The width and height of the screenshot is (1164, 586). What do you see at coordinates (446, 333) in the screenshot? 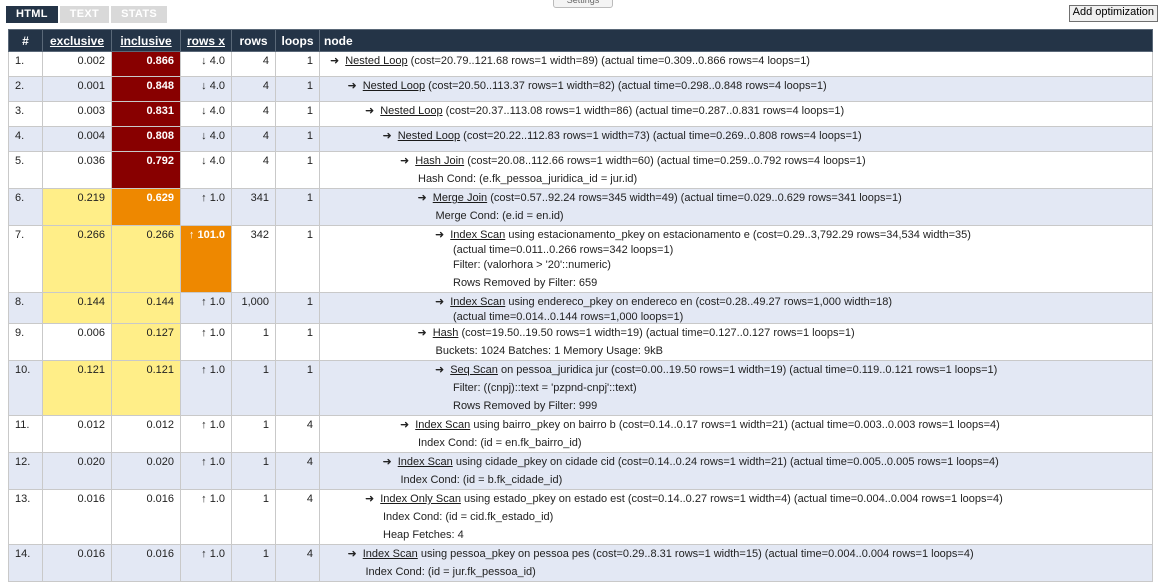
I see `node-operation-link: Hash` at bounding box center [446, 333].